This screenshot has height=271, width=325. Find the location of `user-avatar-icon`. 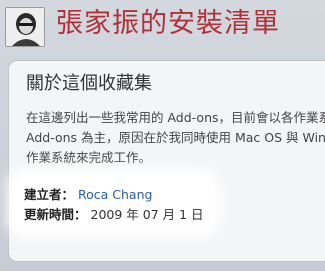

user-avatar-icon is located at coordinates (25, 27).